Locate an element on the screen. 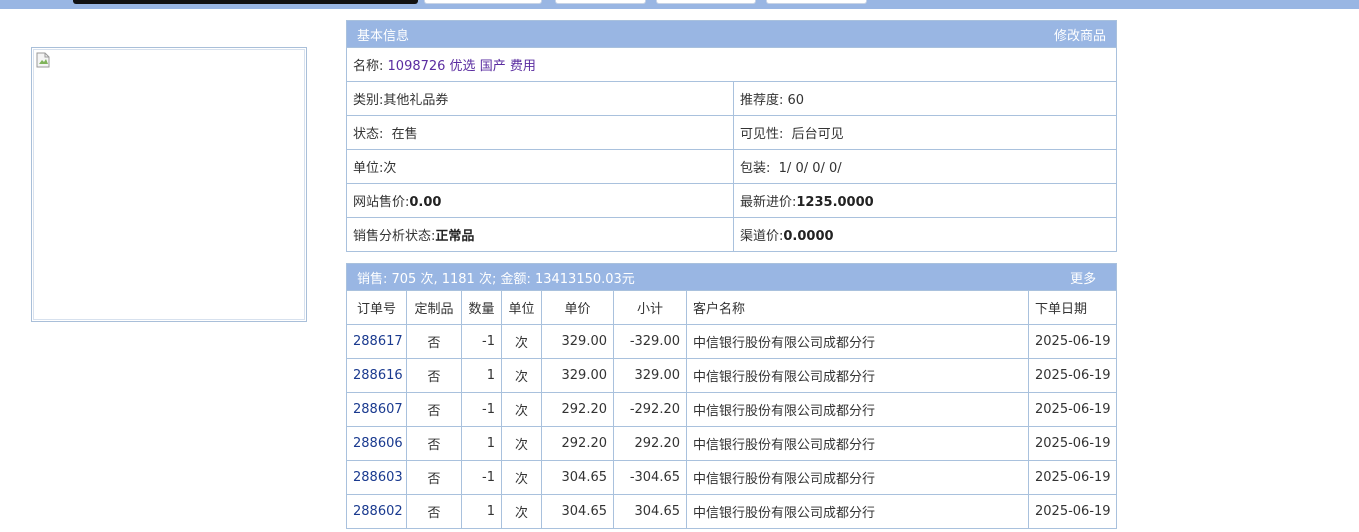  sales-status-cell: 销售分析状态:正常品 is located at coordinates (540, 234).